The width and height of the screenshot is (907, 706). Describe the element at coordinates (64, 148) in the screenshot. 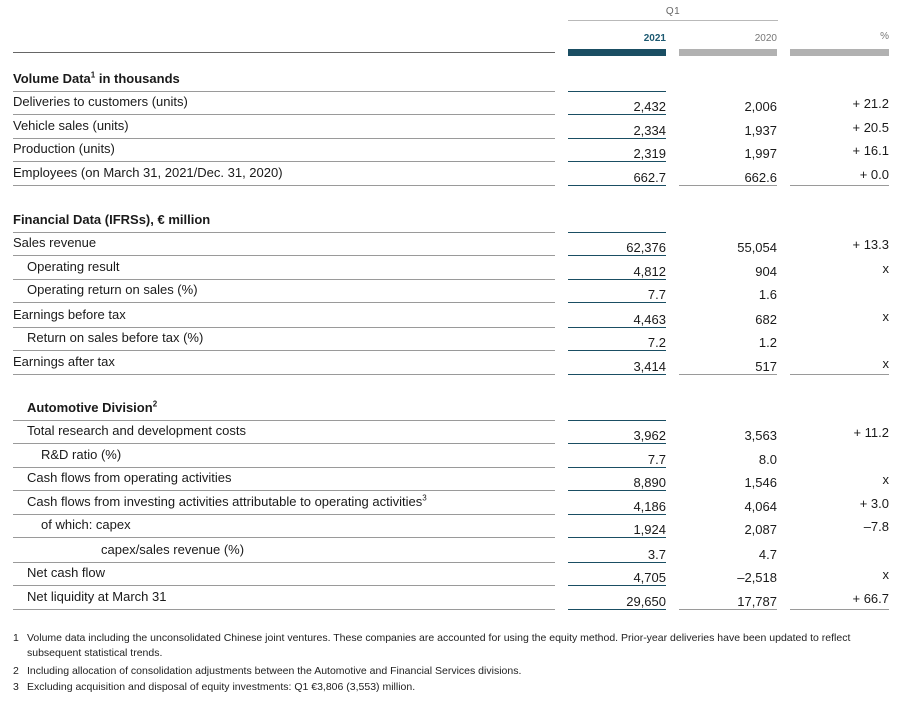

I see `row-label: Production (units)` at that location.